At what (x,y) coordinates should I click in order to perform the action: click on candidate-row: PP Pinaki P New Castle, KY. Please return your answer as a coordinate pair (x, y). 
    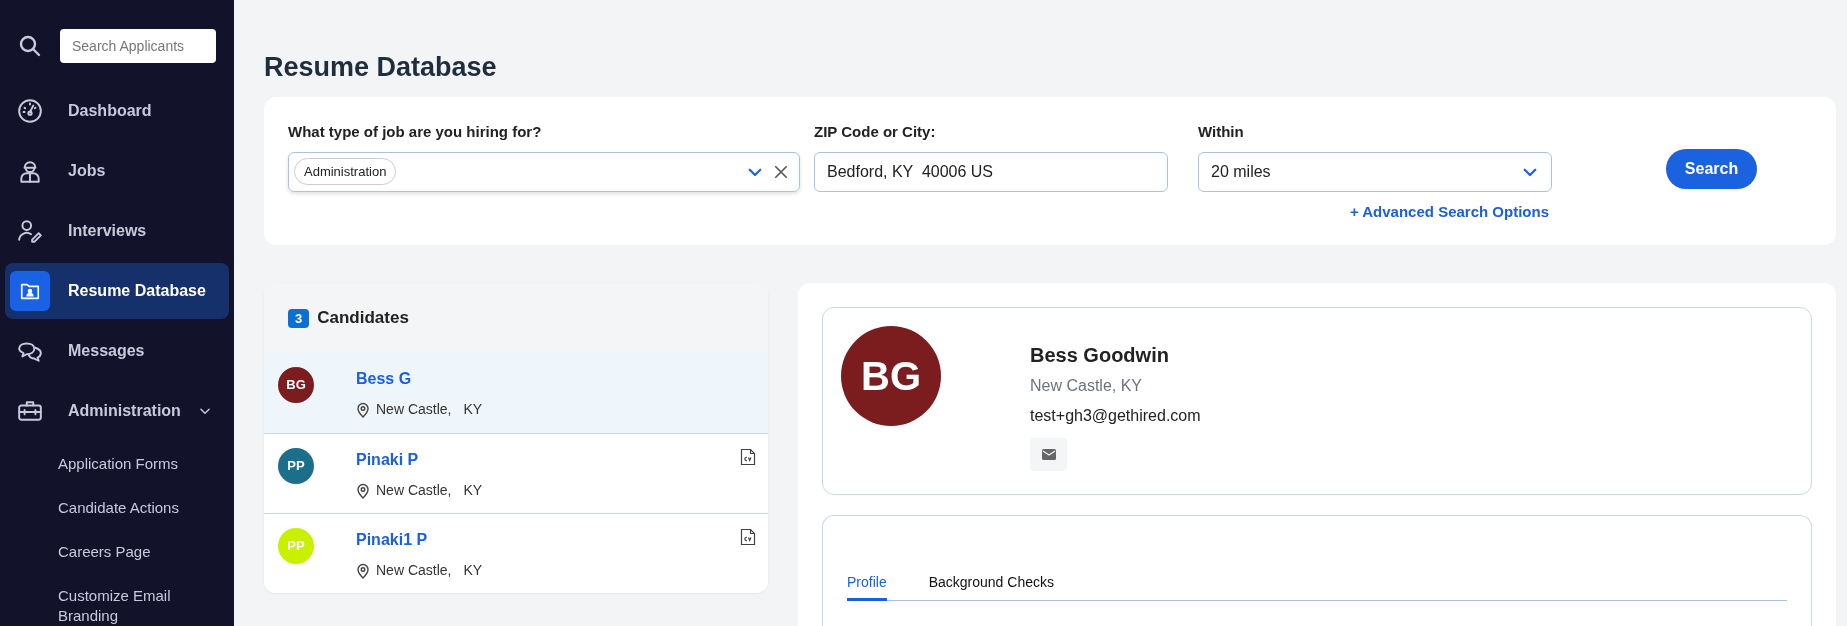
    Looking at the image, I should click on (516, 473).